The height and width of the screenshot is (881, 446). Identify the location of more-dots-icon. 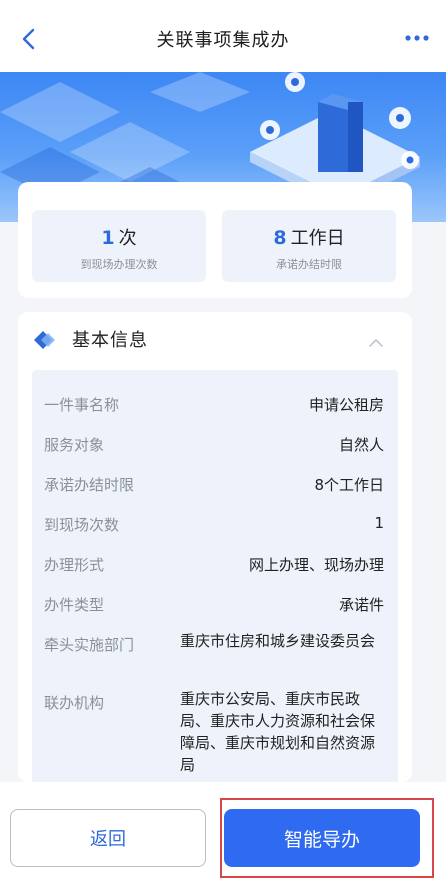
(417, 38).